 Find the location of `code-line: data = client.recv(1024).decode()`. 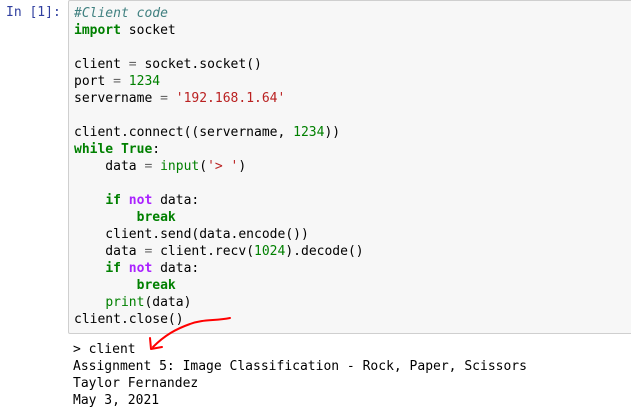

code-line: data = client.recv(1024).decode() is located at coordinates (219, 251).